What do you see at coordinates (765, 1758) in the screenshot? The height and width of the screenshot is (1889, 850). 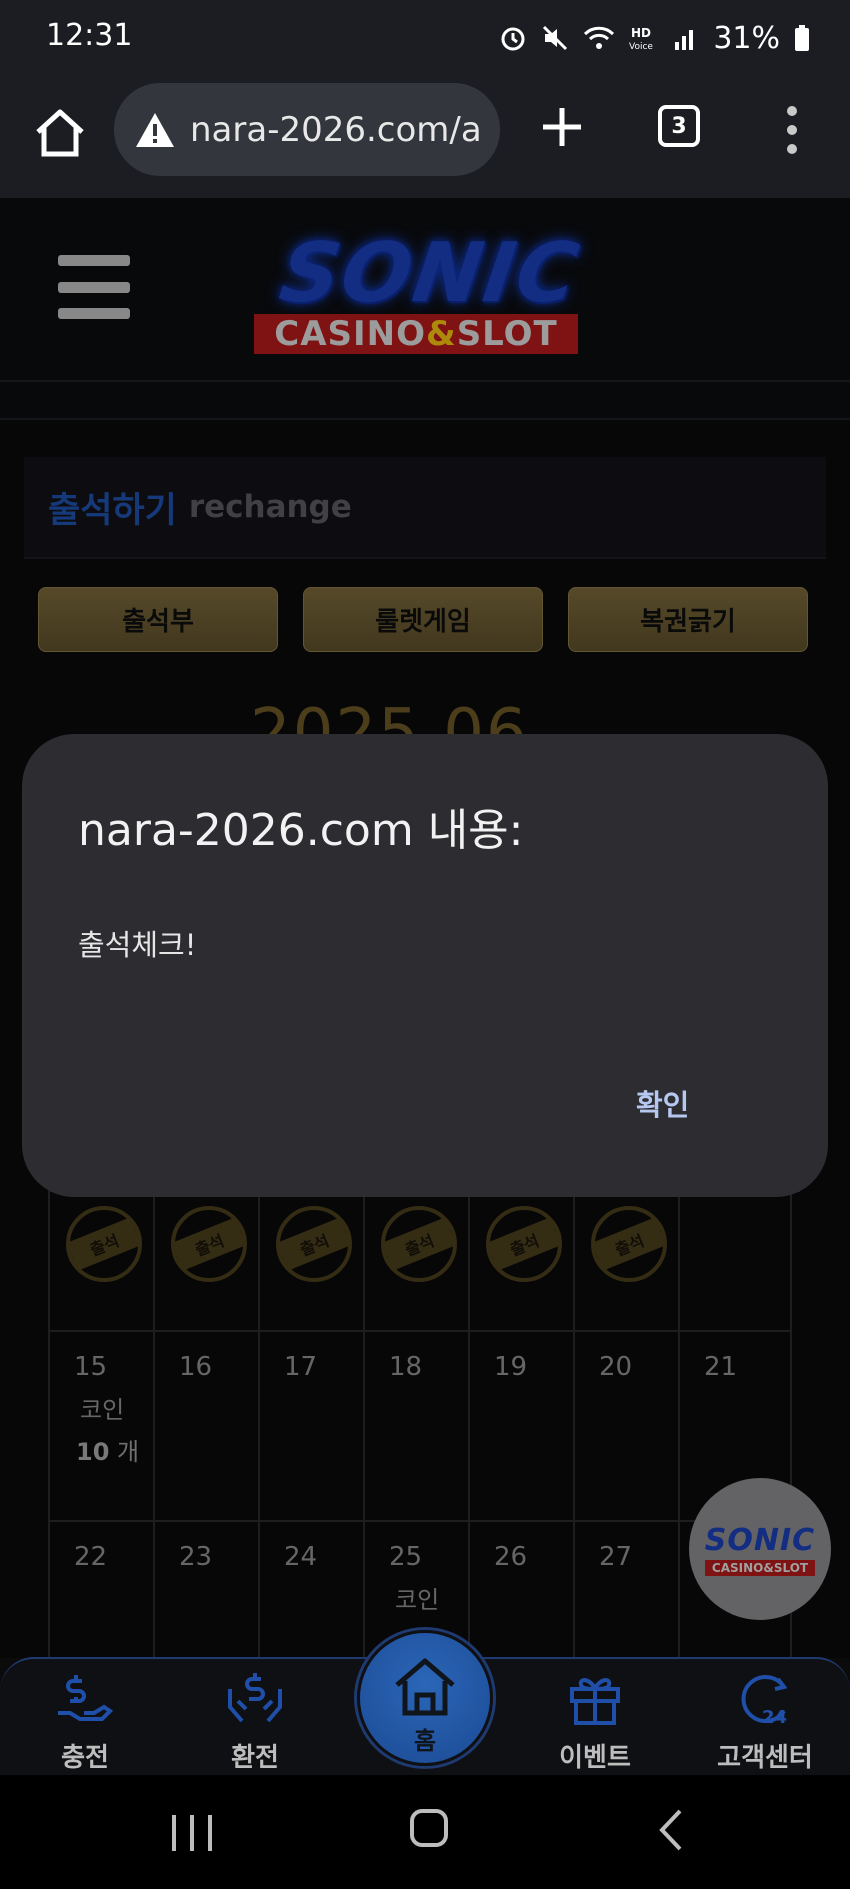 I see `nav-support-label: 고객센터` at bounding box center [765, 1758].